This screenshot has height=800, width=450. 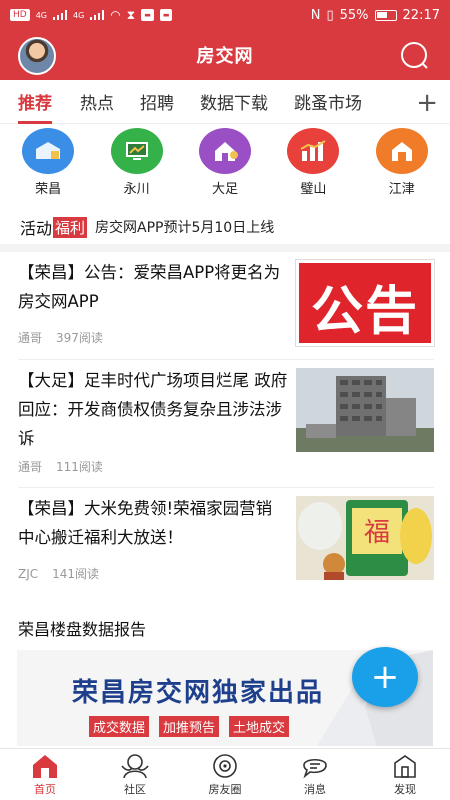 I want to click on search-icon, so click(x=414, y=56).